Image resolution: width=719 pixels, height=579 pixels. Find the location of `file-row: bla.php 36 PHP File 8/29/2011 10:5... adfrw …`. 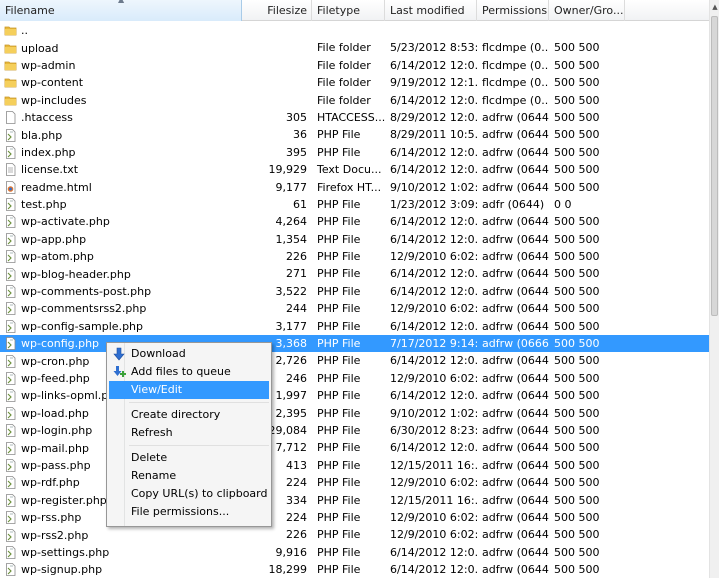

file-row: bla.php 36 PHP File 8/29/2011 10:5... adfrw … is located at coordinates (354, 134).